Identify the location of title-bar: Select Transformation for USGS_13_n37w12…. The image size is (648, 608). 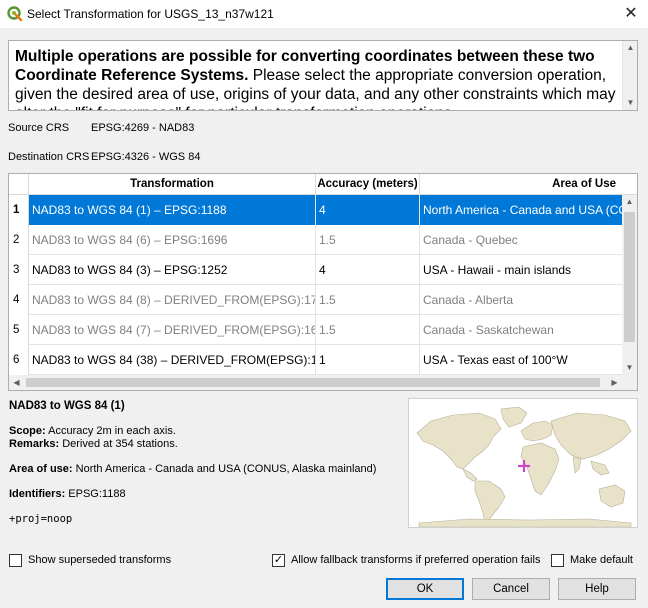
(324, 14).